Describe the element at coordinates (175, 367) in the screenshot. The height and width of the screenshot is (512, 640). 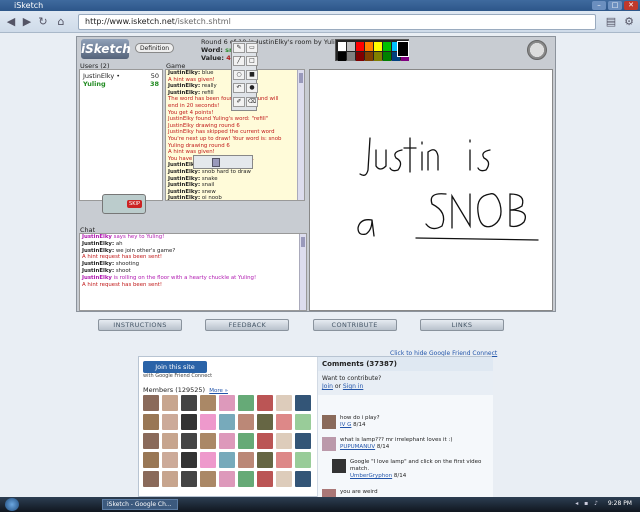
I see `join-site-button: Join this site` at that location.